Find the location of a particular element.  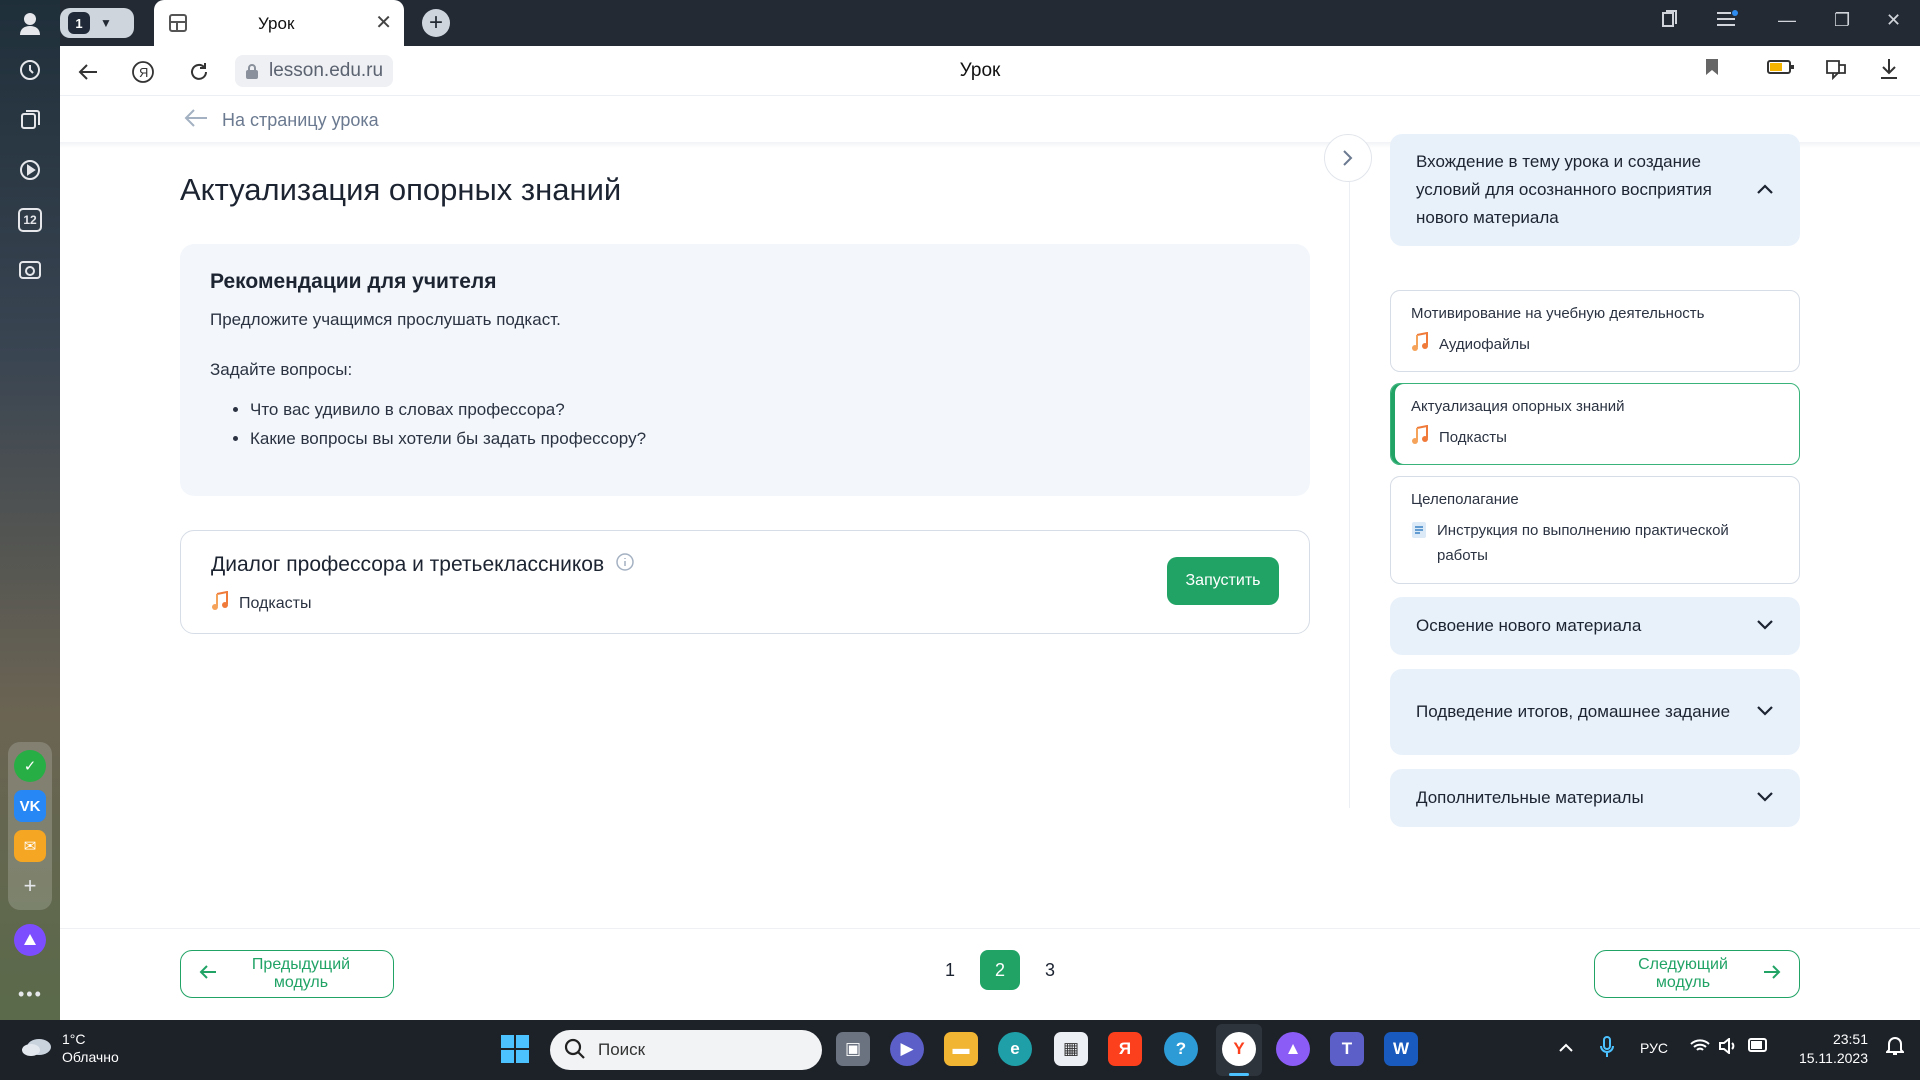

run-button: Запустить is located at coordinates (1223, 581).